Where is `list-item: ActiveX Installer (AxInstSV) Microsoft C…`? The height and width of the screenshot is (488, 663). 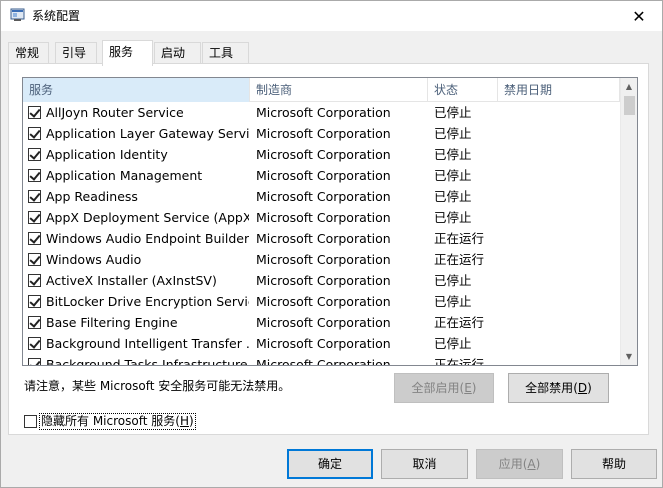
list-item: ActiveX Installer (AxInstSV) Microsoft C… is located at coordinates (321, 280).